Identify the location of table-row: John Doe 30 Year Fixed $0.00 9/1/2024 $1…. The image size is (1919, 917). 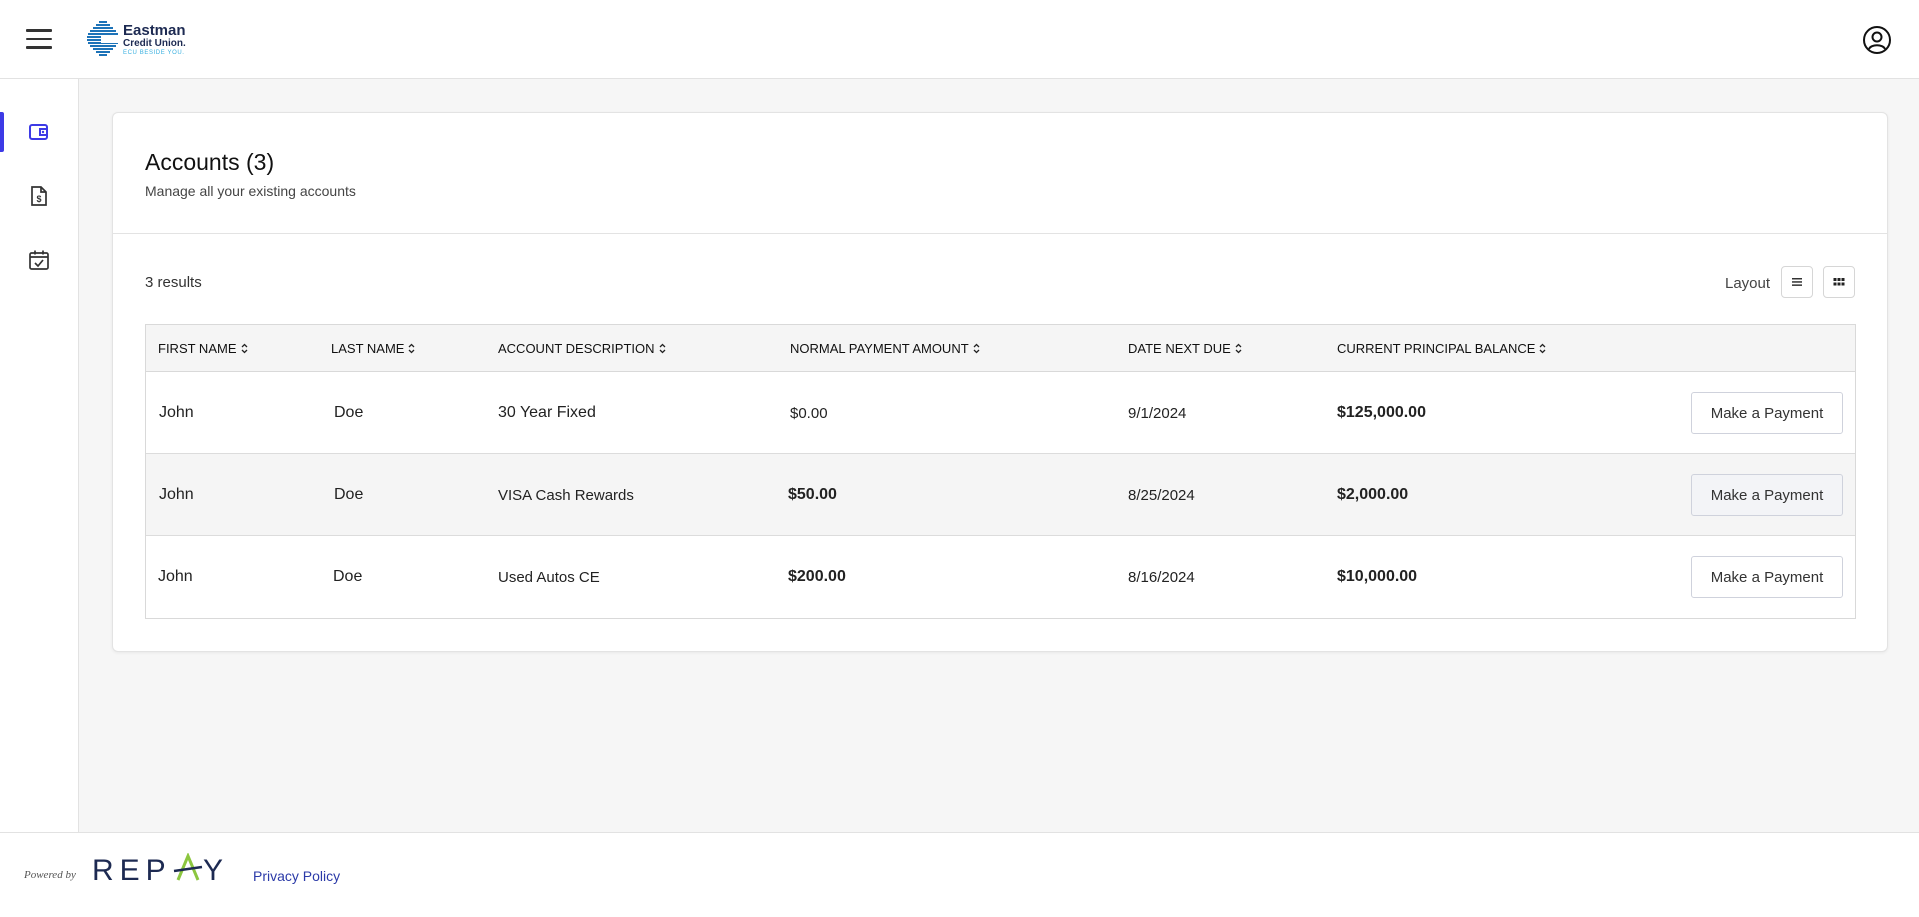
(1000, 413).